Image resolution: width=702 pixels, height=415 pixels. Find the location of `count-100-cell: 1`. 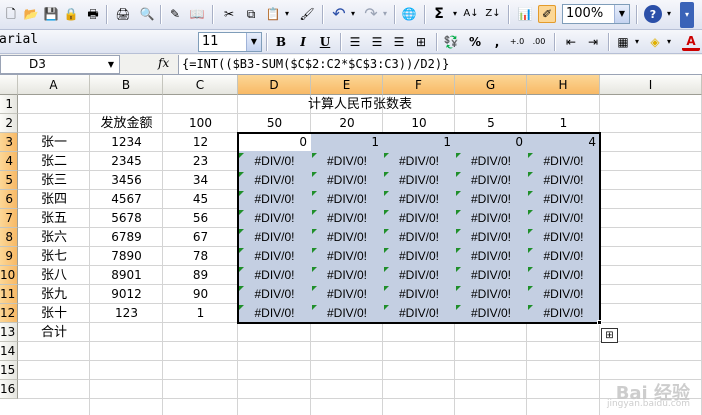

count-100-cell: 1 is located at coordinates (200, 313).